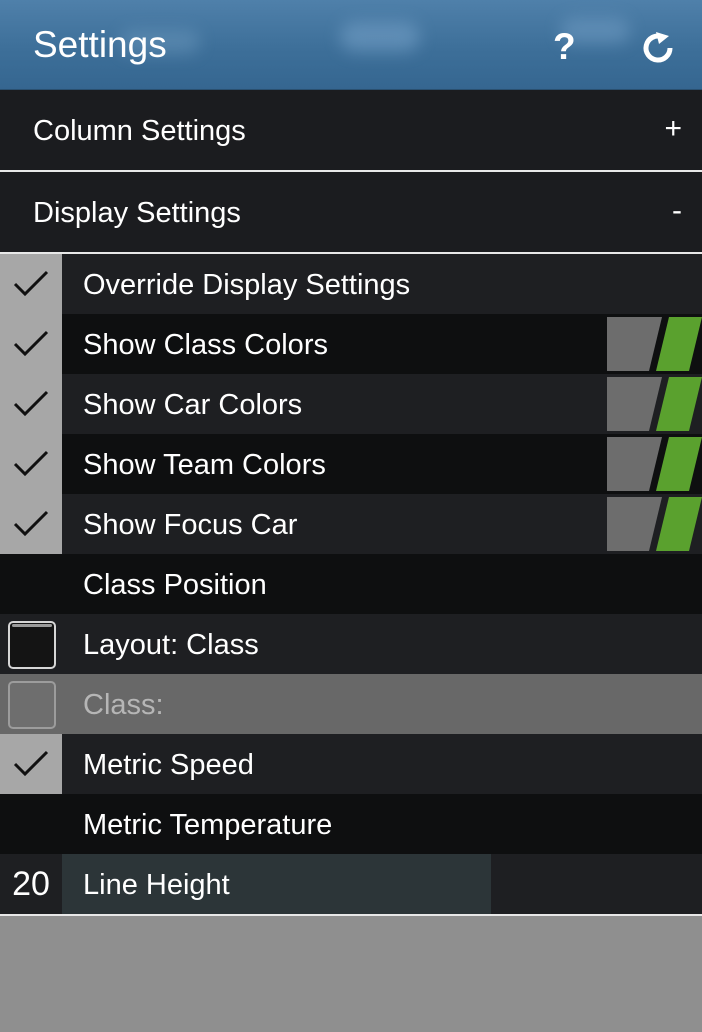  Describe the element at coordinates (208, 825) in the screenshot. I see `setting-label: Metric Temperature` at that location.